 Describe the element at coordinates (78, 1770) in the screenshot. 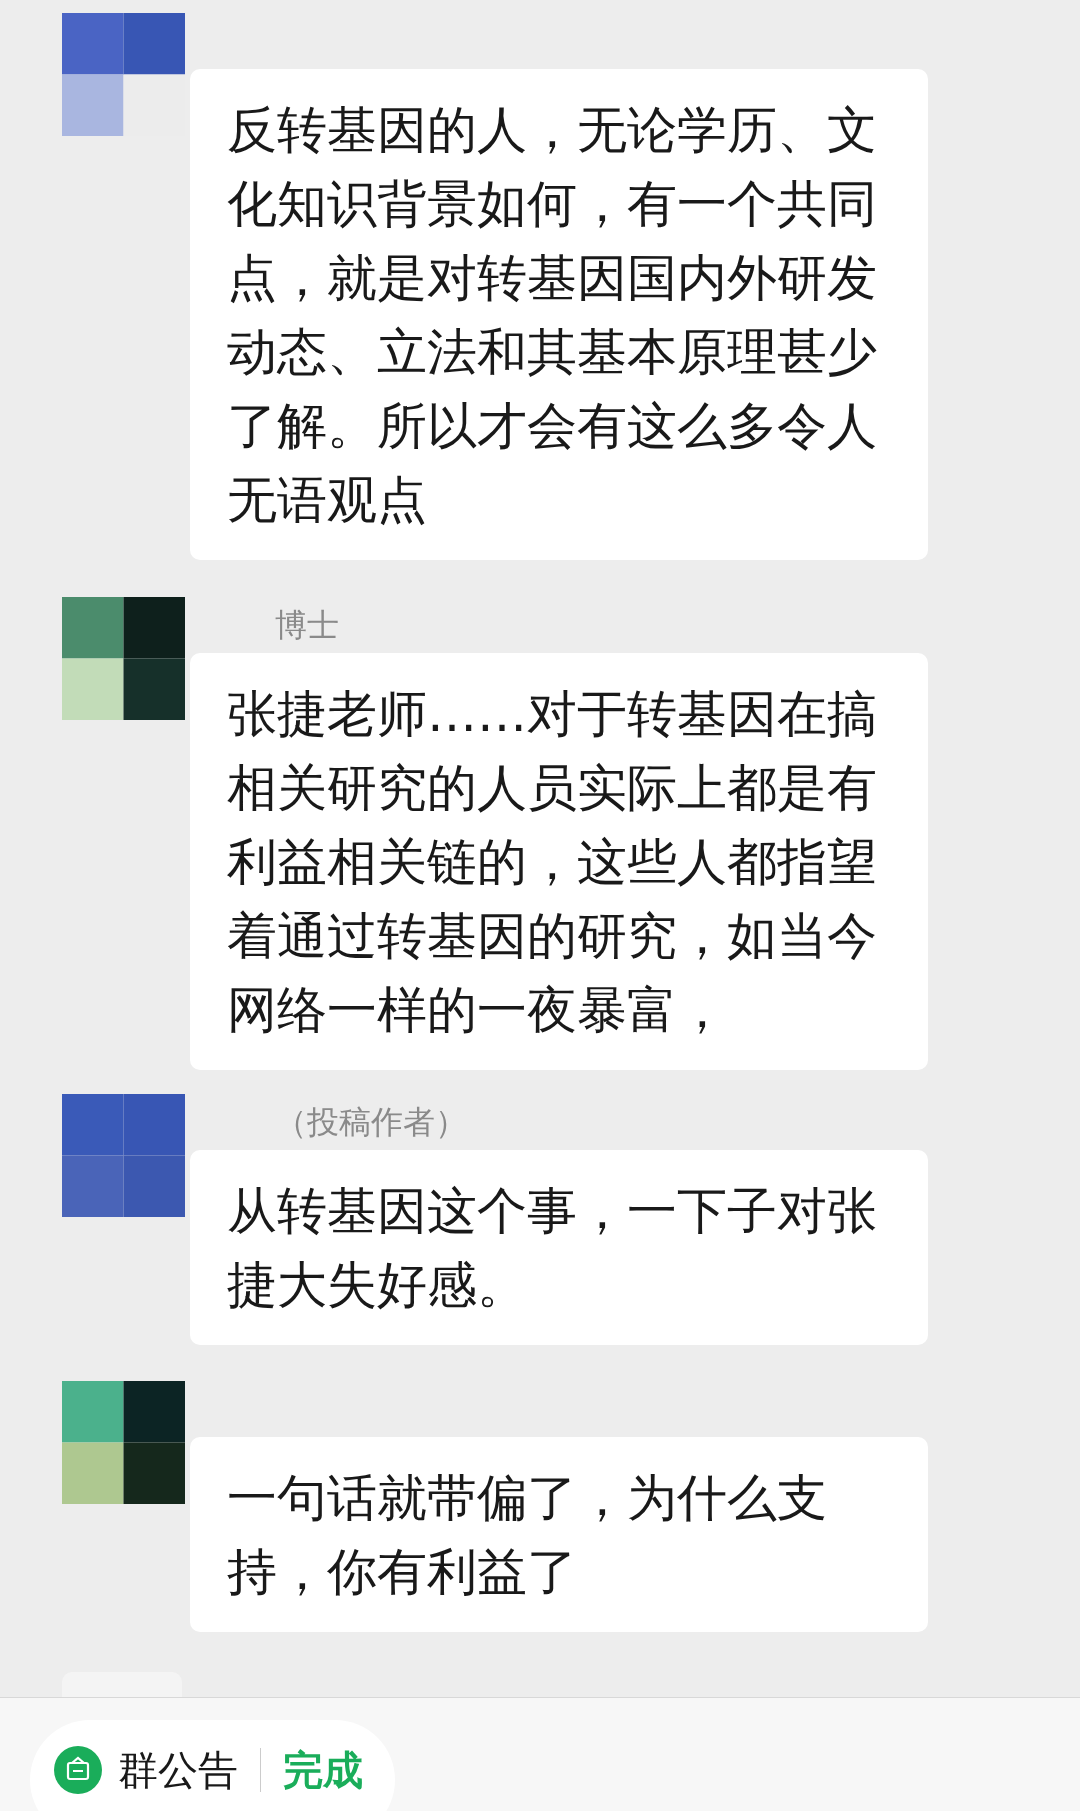

I see `notice-icon` at that location.